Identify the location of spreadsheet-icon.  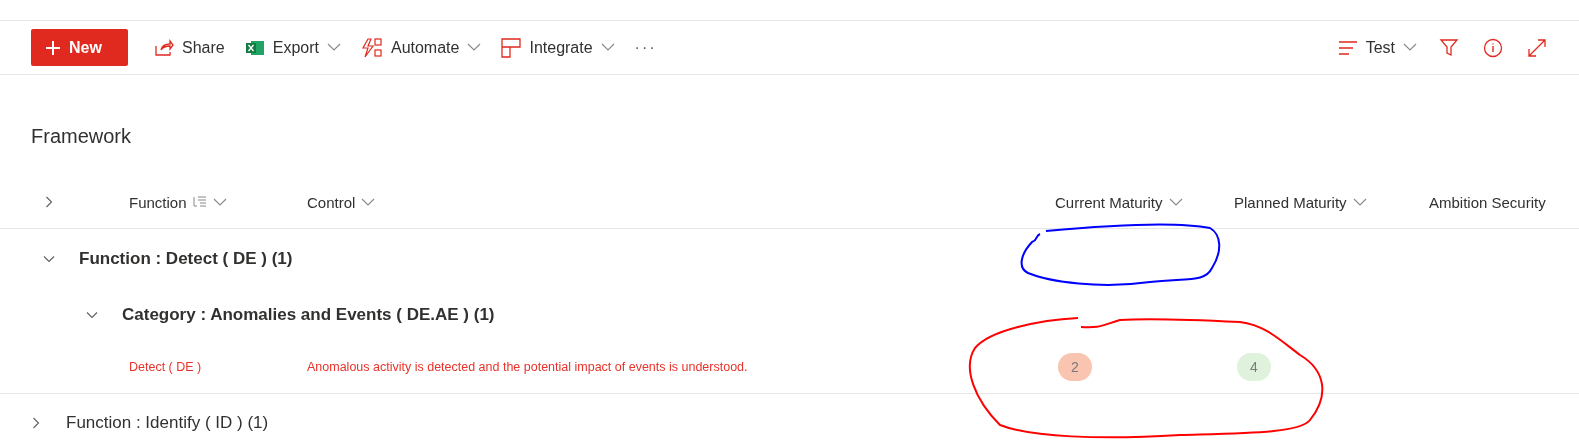
(254, 47).